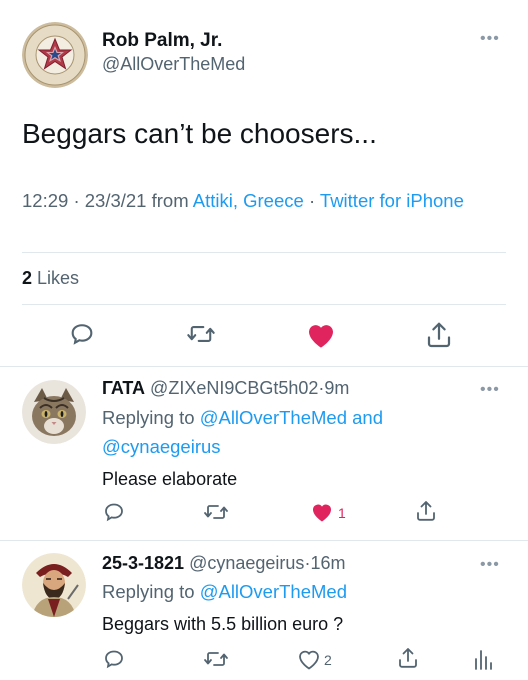 The height and width of the screenshot is (680, 528). Describe the element at coordinates (328, 563) in the screenshot. I see `reply-age: 16m` at that location.